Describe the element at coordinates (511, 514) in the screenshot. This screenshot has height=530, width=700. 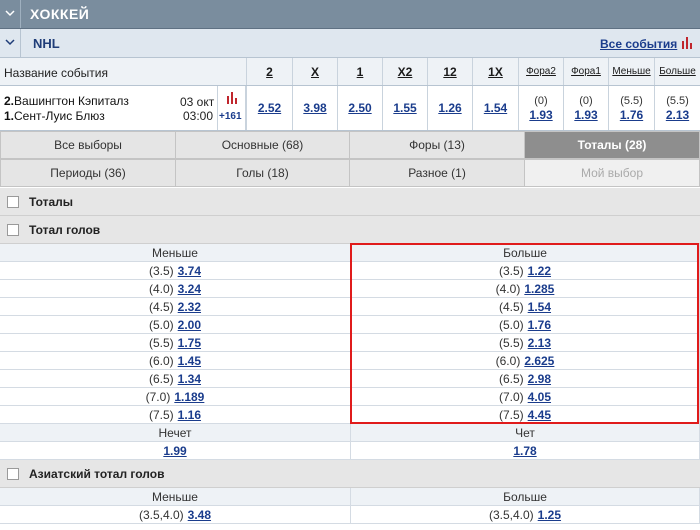
I see `over-param: (3.5,4.0)` at that location.